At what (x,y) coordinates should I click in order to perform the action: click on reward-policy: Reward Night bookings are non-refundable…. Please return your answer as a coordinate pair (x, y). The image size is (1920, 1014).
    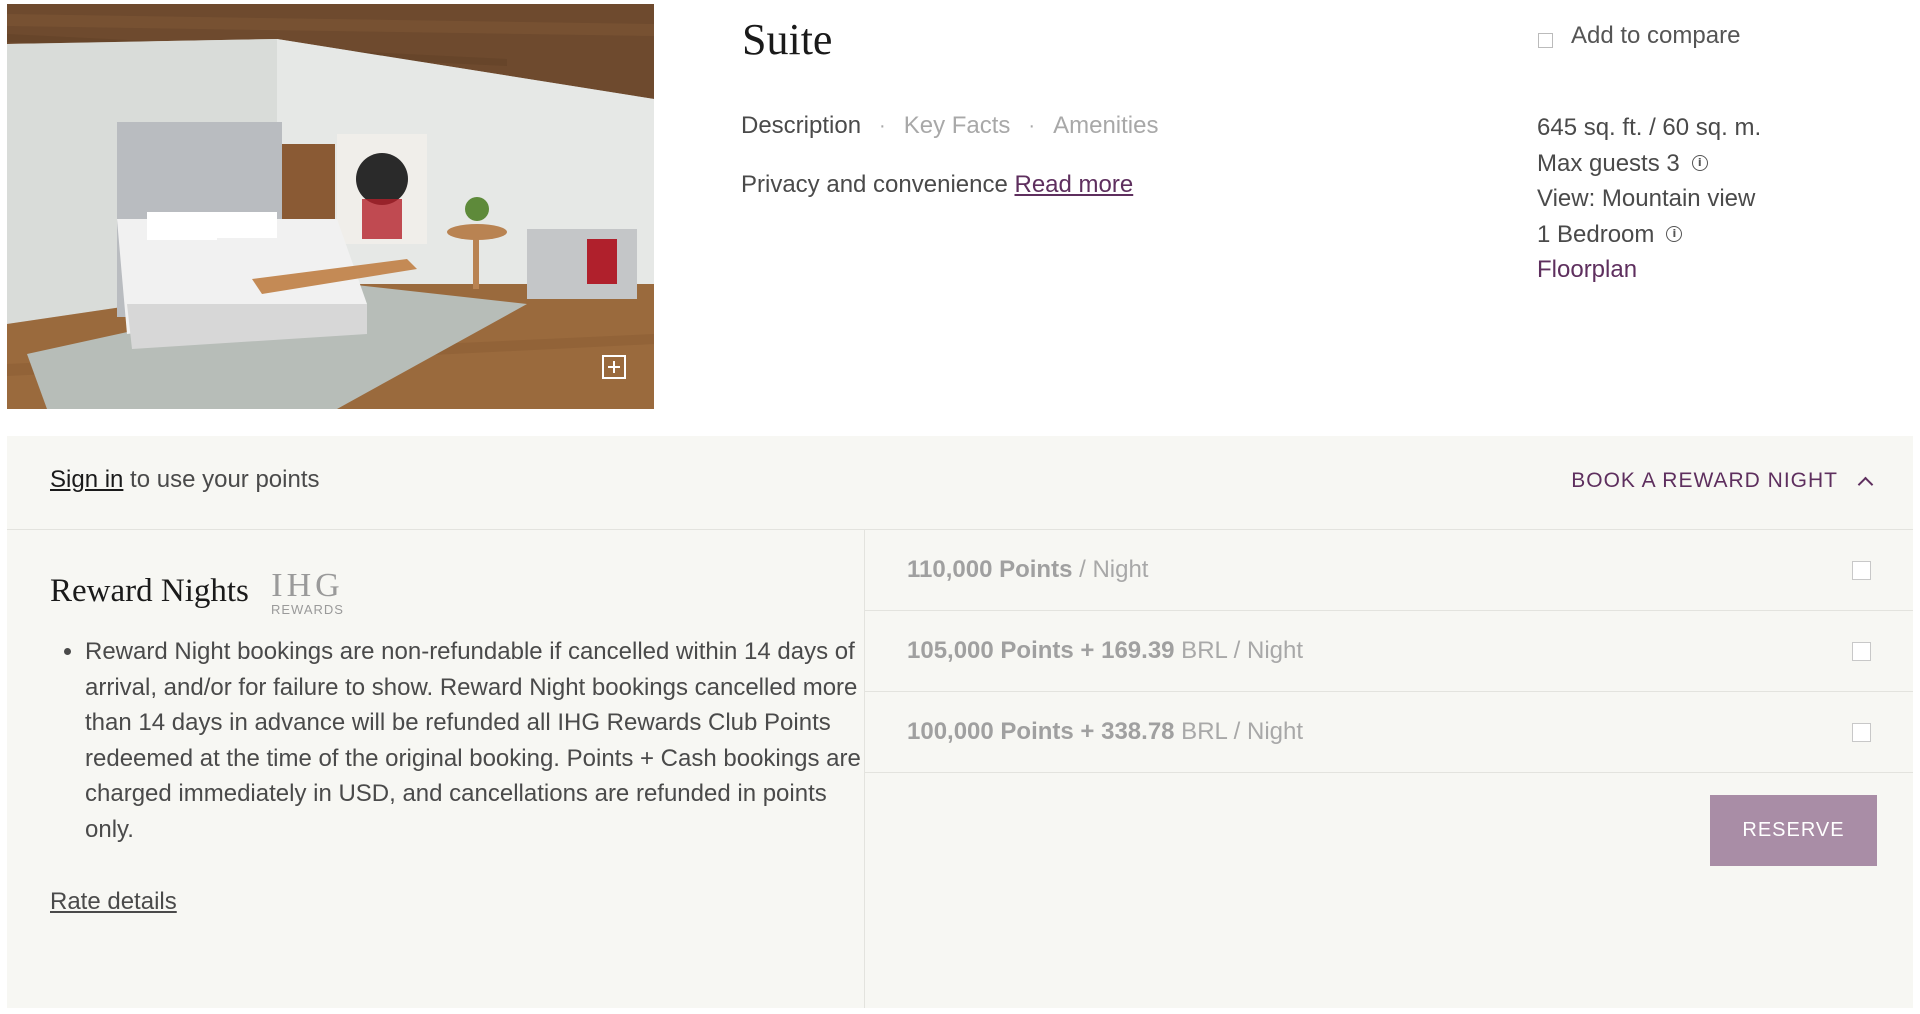
    Looking at the image, I should click on (457, 740).